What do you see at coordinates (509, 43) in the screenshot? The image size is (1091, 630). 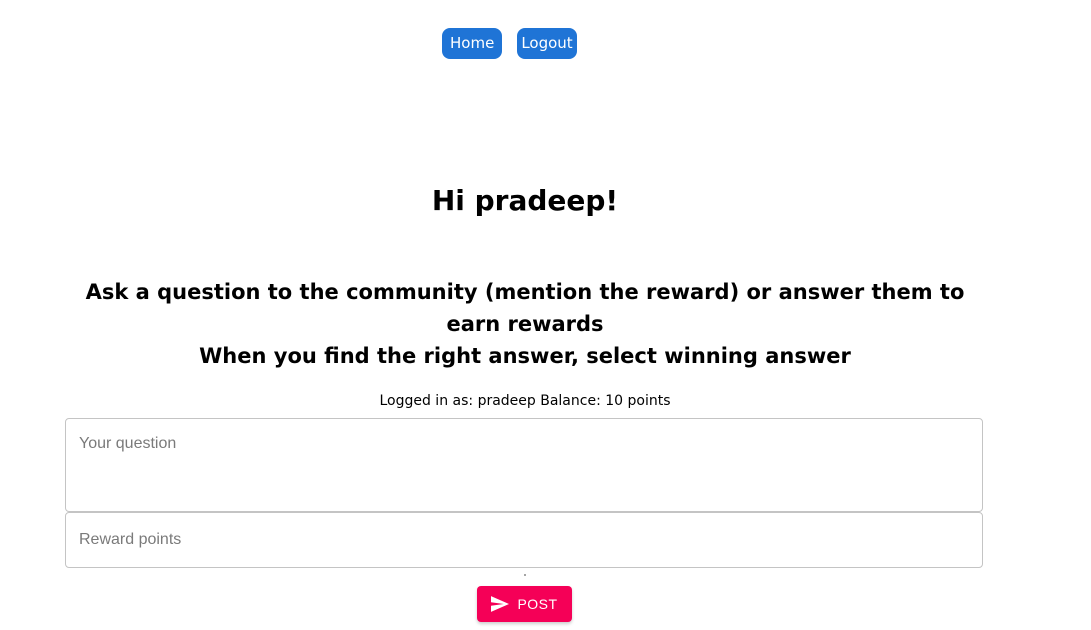 I see `top-nav: Home Logout` at bounding box center [509, 43].